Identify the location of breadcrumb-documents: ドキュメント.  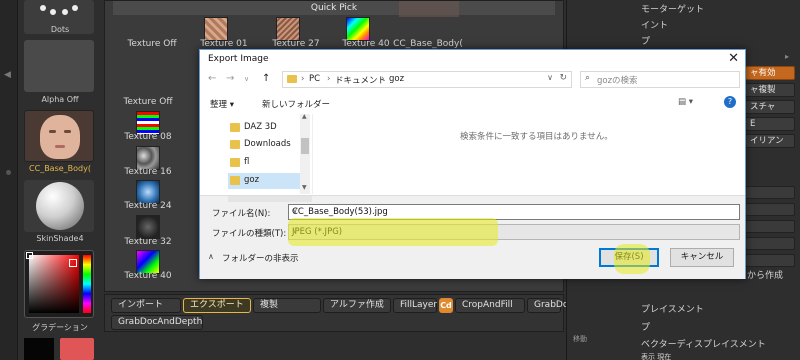
(360, 80).